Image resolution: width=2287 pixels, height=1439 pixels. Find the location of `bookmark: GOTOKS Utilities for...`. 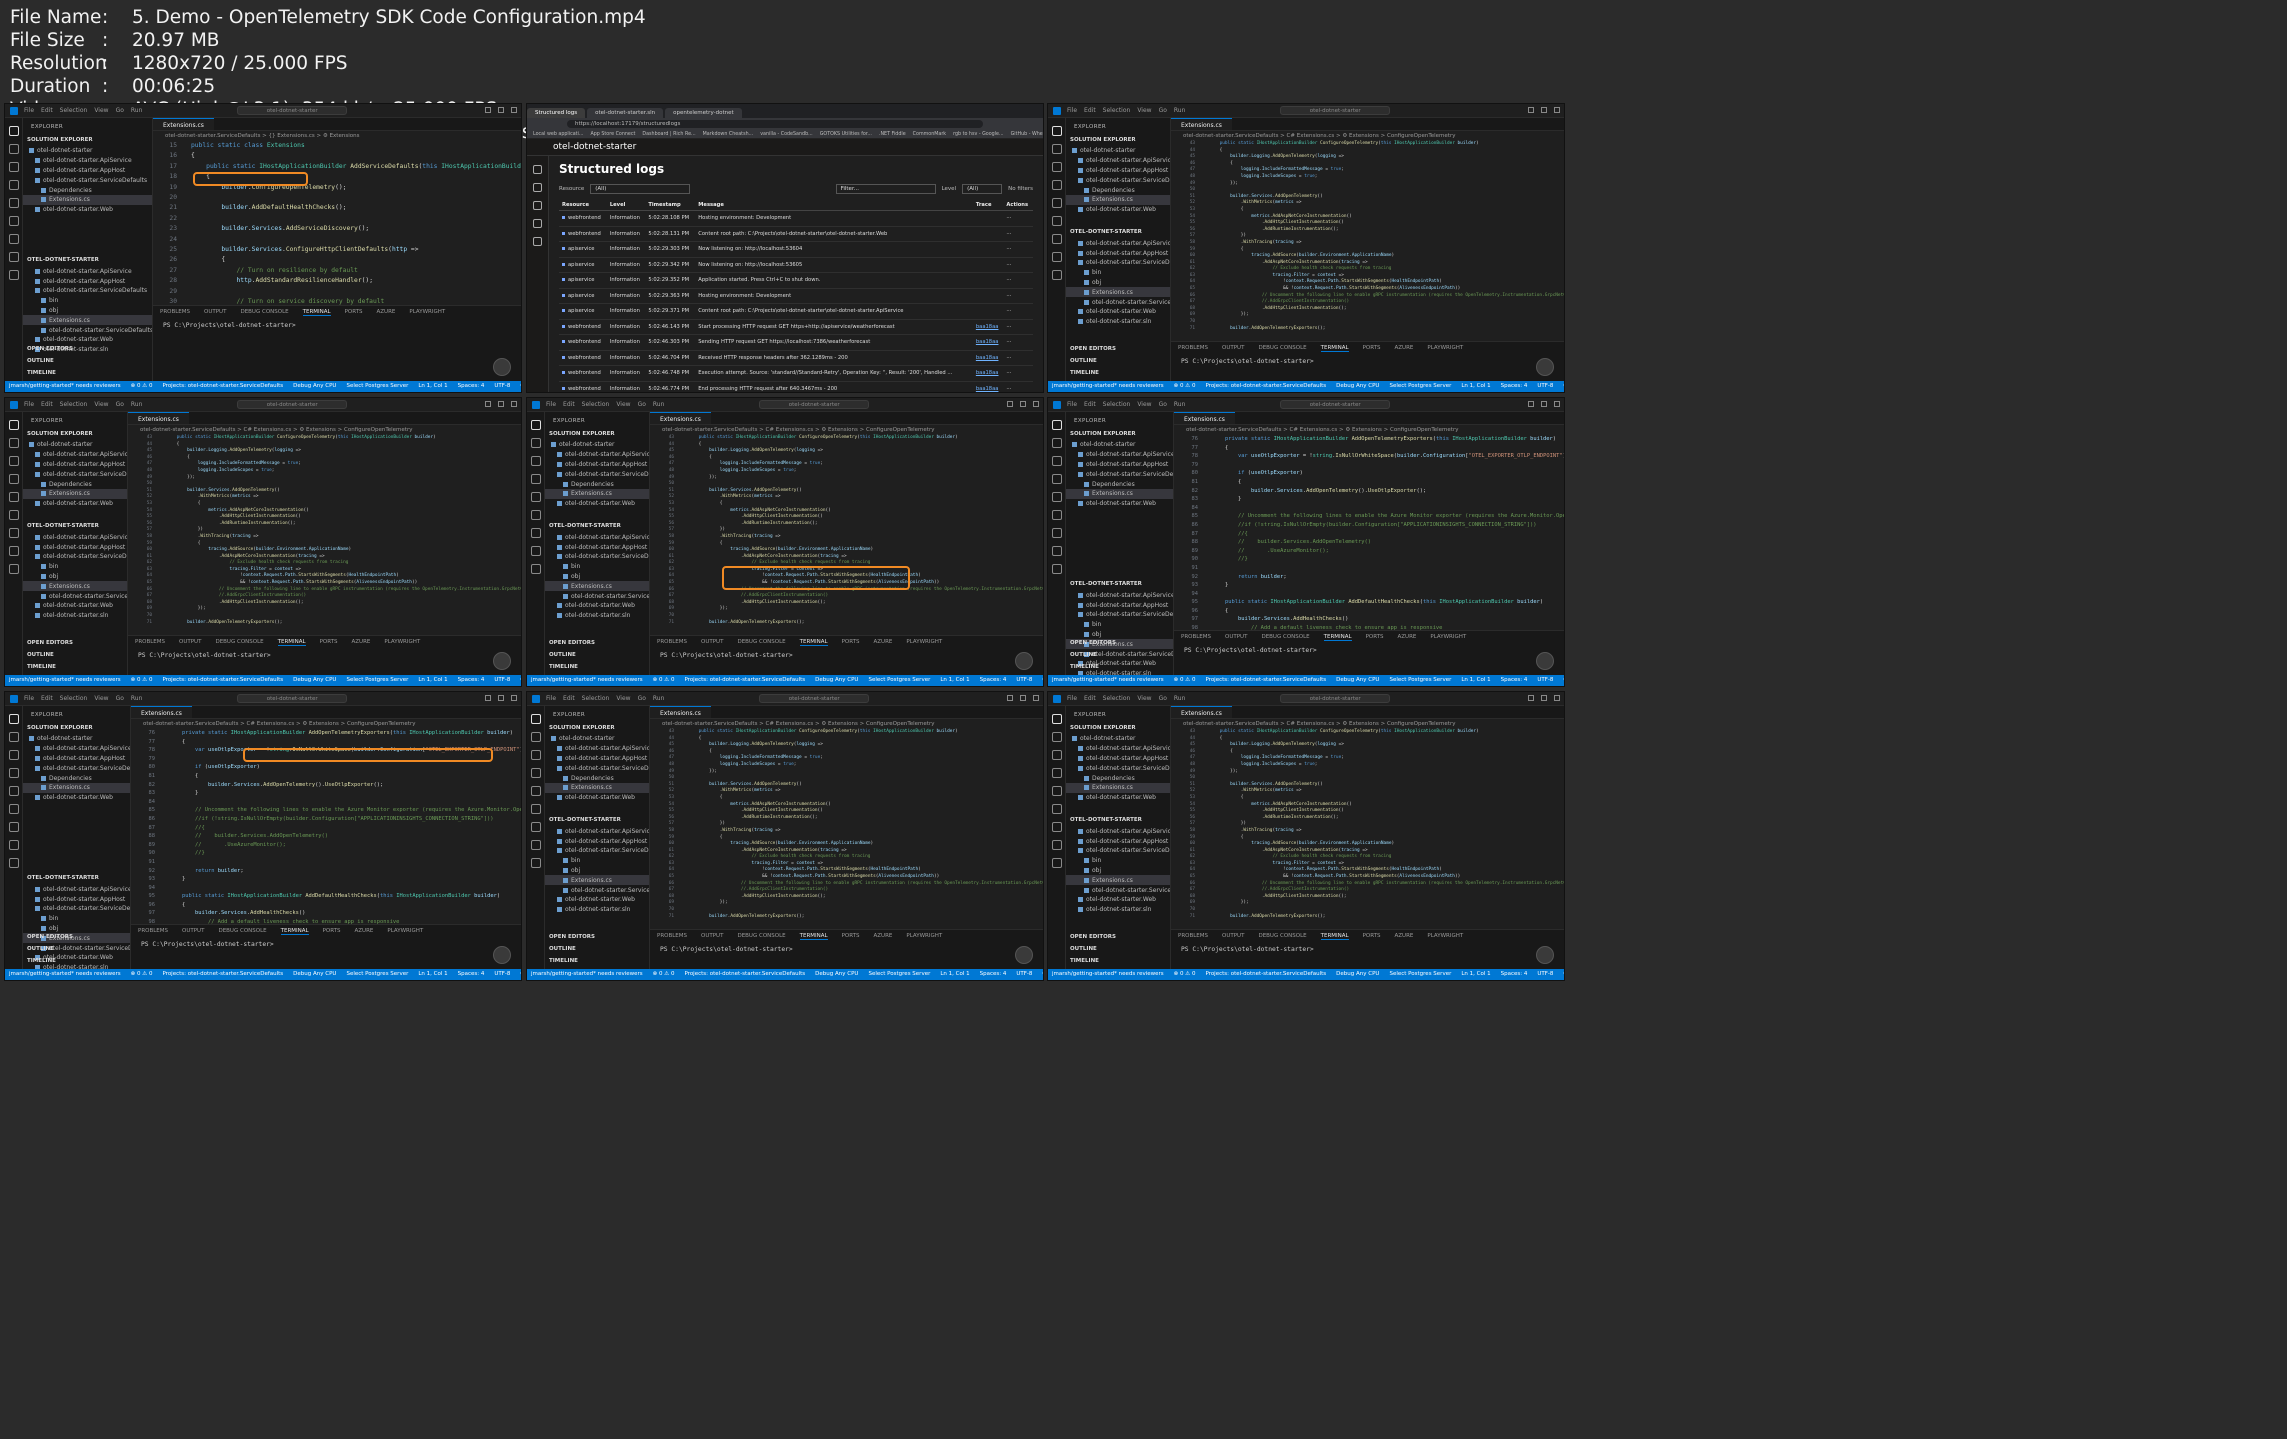

bookmark: GOTOKS Utilities for... is located at coordinates (846, 134).